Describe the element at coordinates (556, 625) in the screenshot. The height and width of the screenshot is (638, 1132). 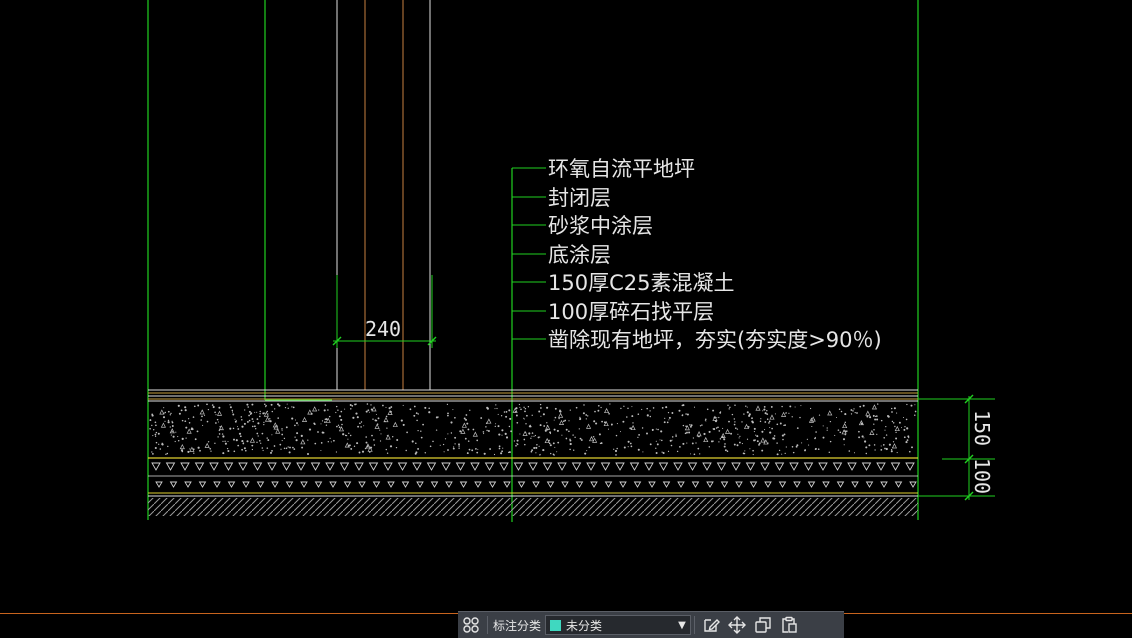
I see `category-color-swatch` at that location.